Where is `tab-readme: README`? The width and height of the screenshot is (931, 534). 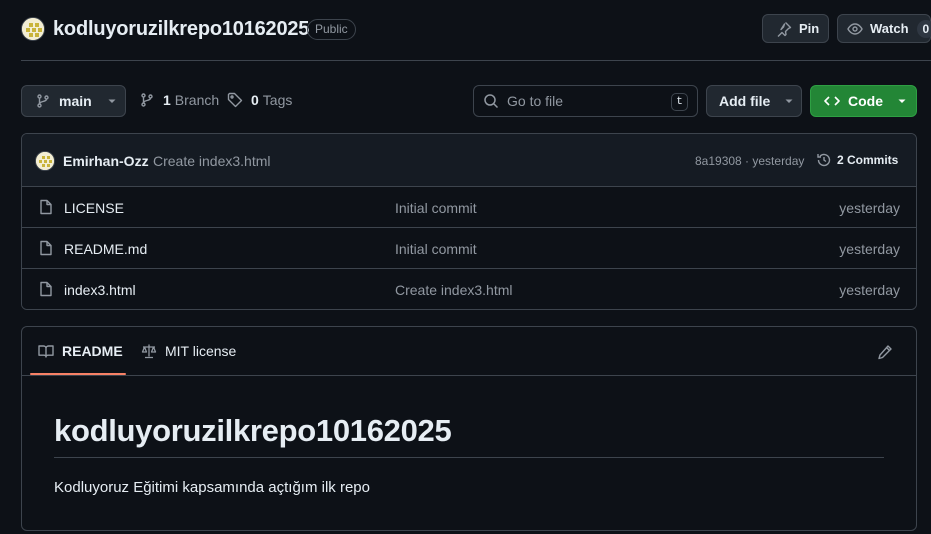 tab-readme: README is located at coordinates (80, 351).